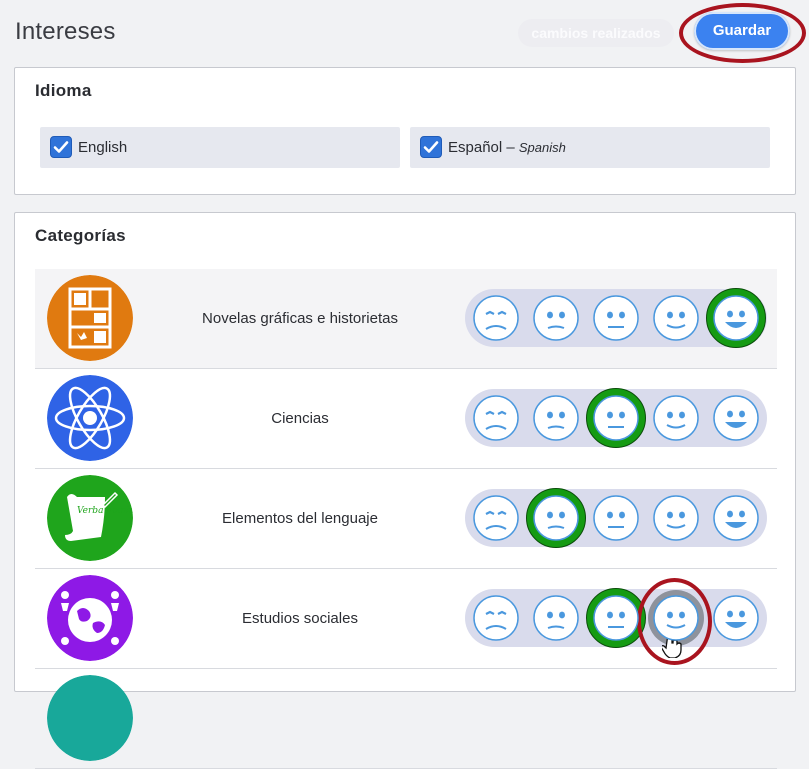  What do you see at coordinates (90, 518) in the screenshot?
I see `scroll-quill-icon: Verba hominum` at bounding box center [90, 518].